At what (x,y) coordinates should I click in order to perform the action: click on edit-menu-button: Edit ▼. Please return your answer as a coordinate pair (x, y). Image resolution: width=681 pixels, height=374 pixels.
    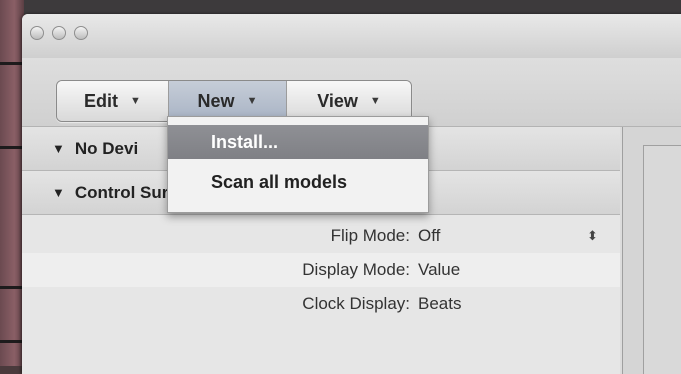
    Looking at the image, I should click on (113, 101).